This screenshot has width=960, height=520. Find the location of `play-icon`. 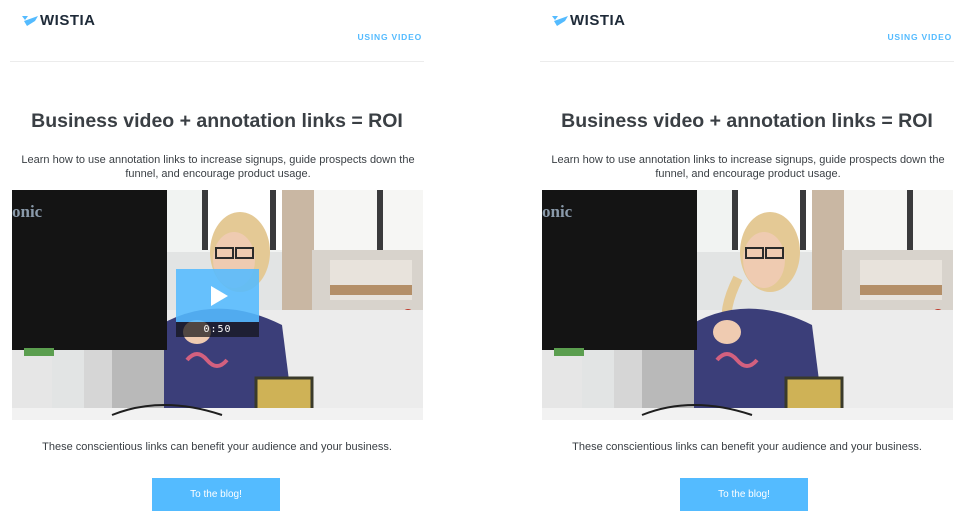

play-icon is located at coordinates (219, 295).